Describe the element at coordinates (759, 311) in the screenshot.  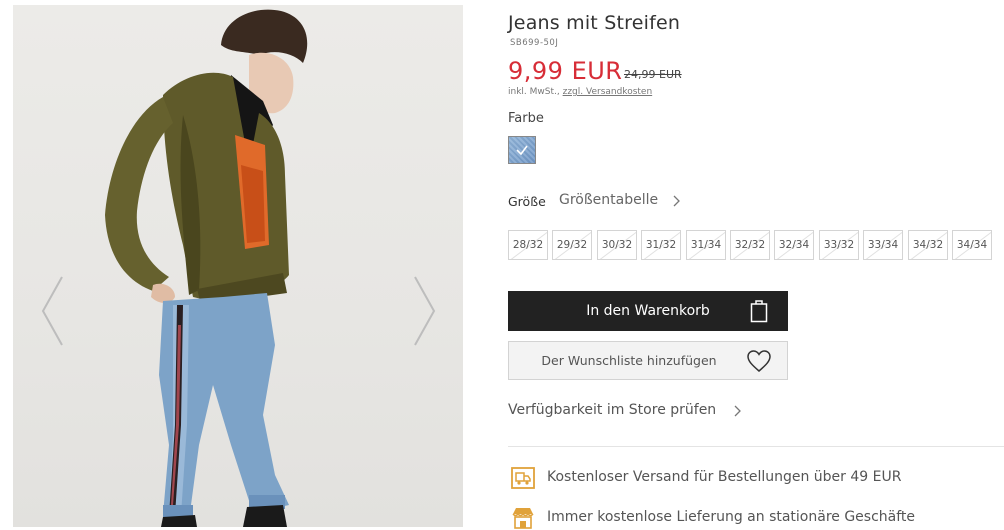
I see `shopping-bag-icon` at that location.